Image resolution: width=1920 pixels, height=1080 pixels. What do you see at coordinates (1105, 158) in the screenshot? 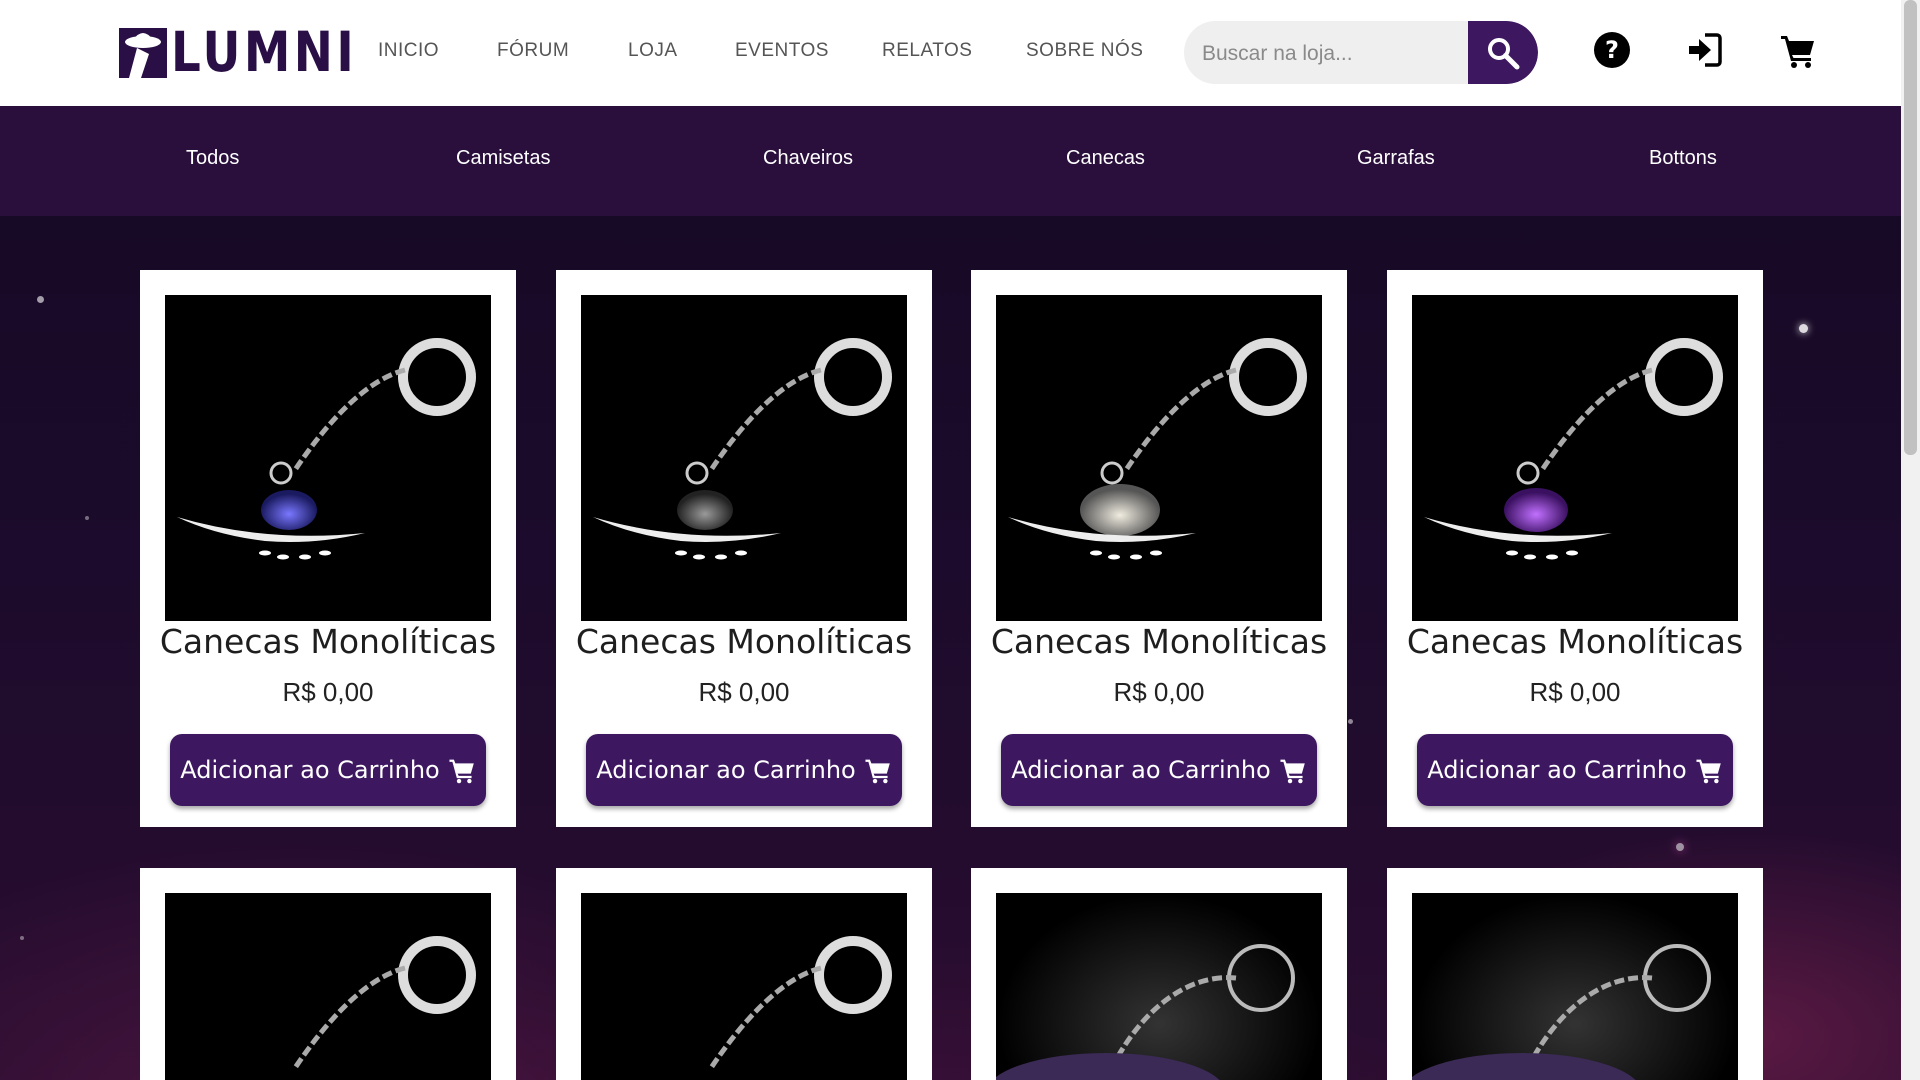
I see `category-canecas: Canecas` at bounding box center [1105, 158].